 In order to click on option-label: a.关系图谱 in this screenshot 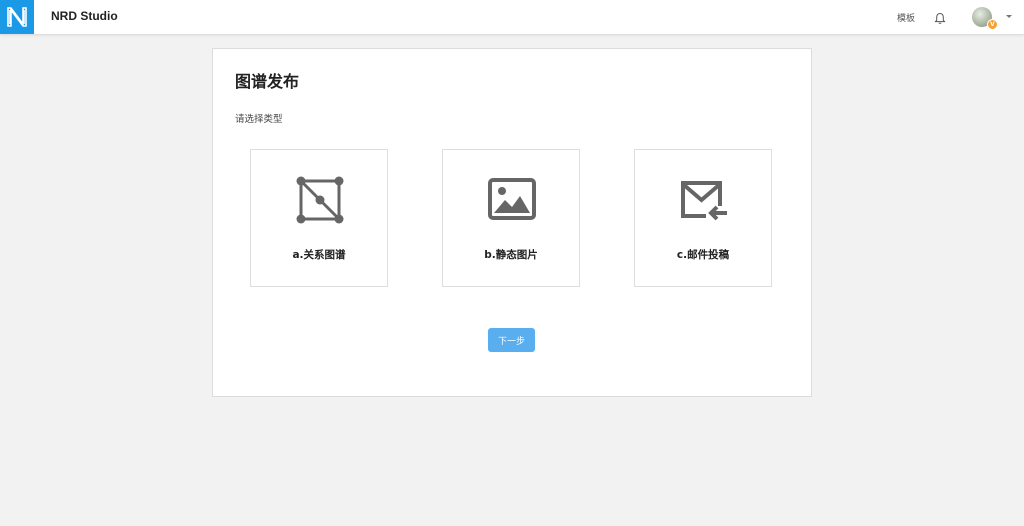, I will do `click(319, 255)`.